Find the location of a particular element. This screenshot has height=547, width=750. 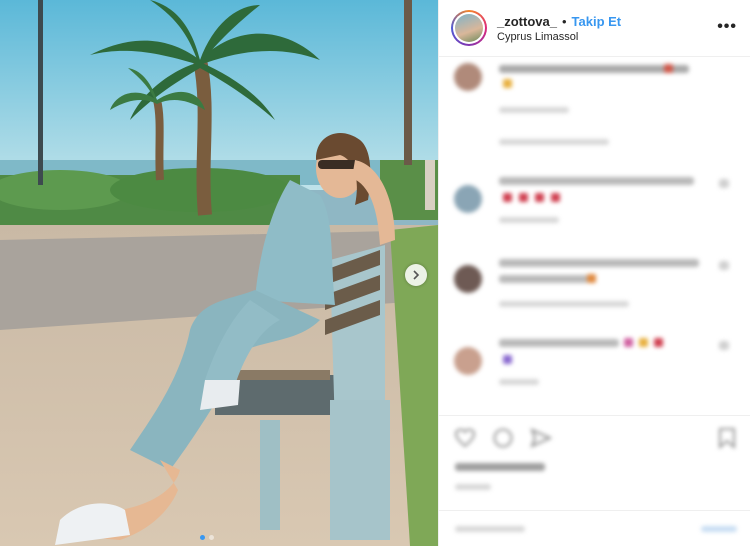

more-options-icon: ••• is located at coordinates (727, 27).